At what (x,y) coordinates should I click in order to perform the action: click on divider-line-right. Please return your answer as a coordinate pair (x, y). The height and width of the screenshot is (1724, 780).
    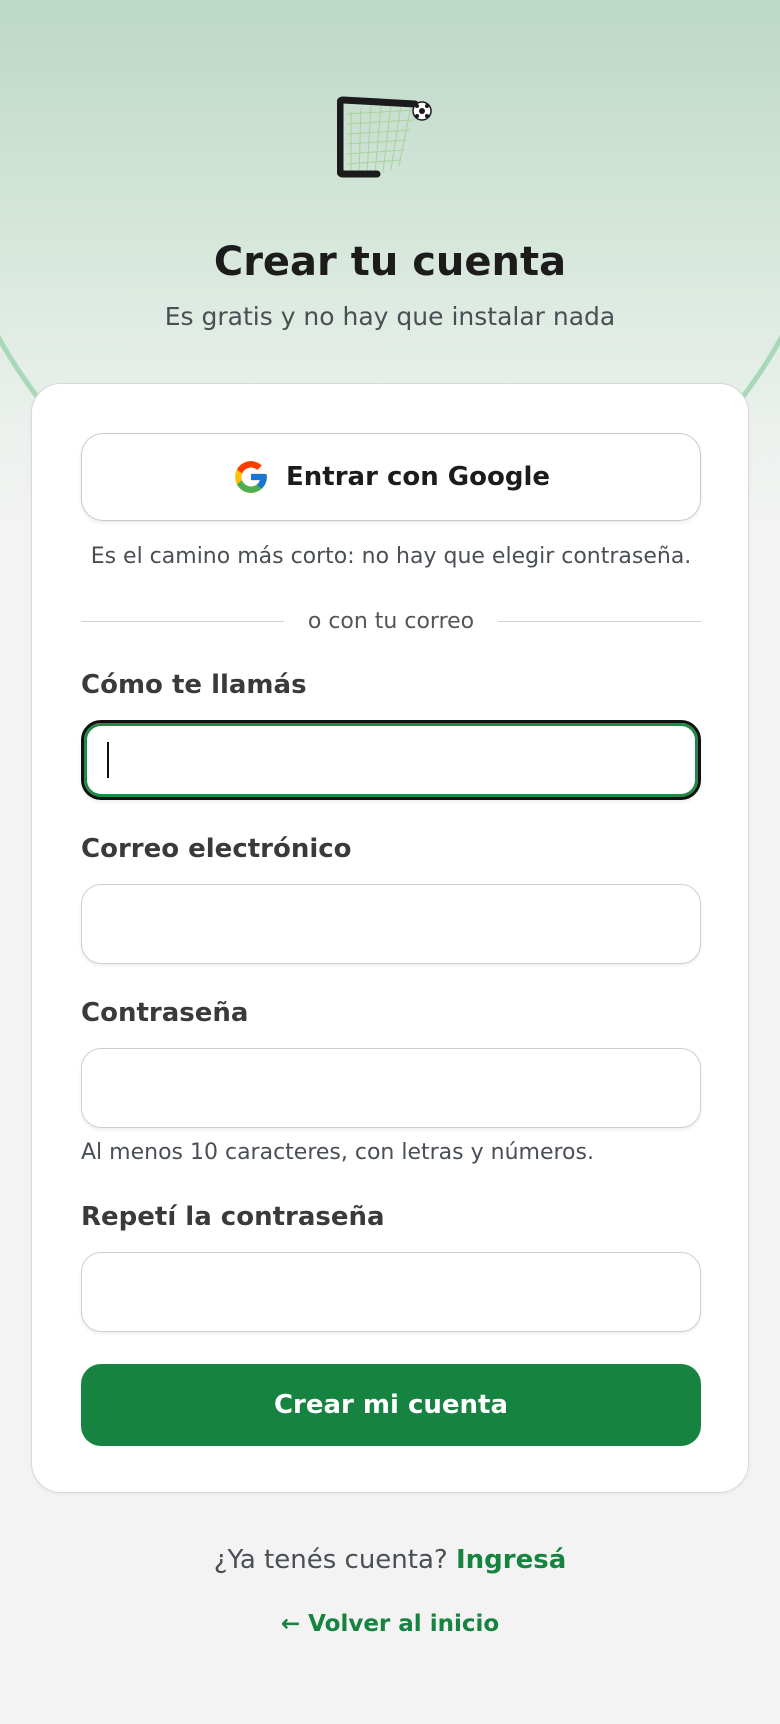
    Looking at the image, I should click on (599, 621).